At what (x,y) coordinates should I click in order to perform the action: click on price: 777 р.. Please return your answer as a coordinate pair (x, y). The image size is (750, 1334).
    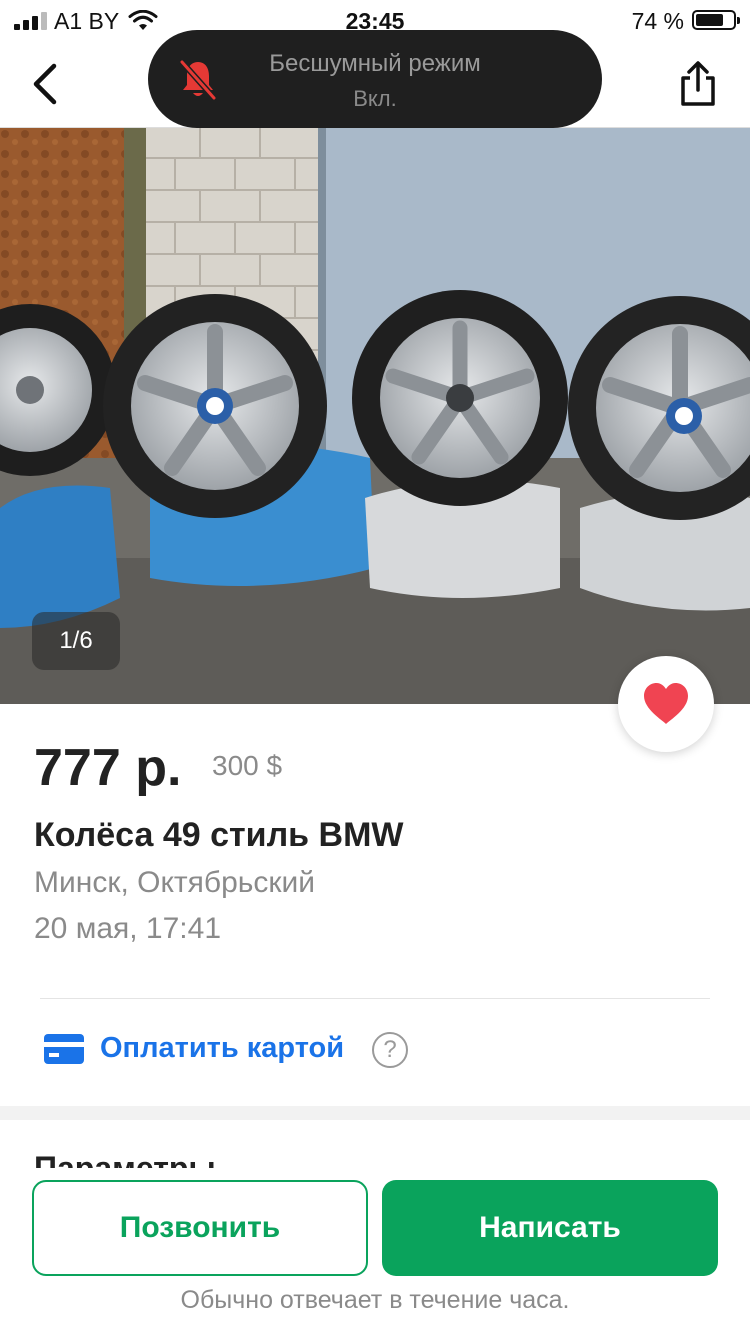
    Looking at the image, I should click on (108, 768).